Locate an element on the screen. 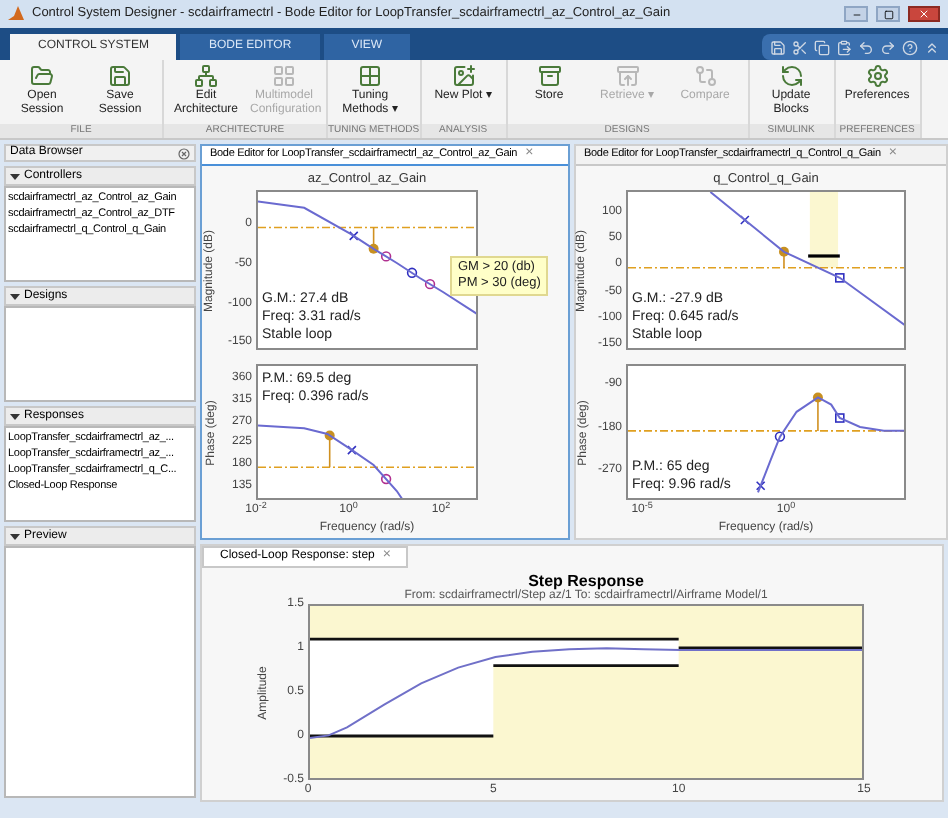 Image resolution: width=948 pixels, height=818 pixels. maximize-icon is located at coordinates (888, 14).